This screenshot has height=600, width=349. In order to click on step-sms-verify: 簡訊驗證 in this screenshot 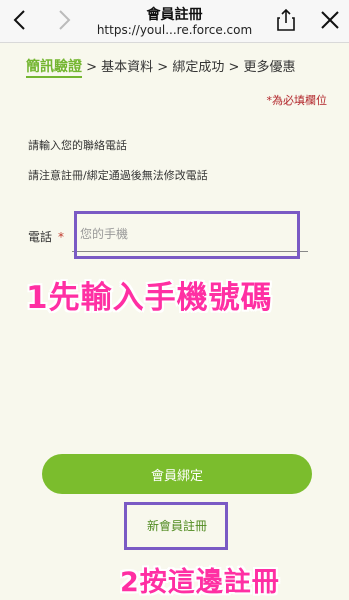, I will do `click(54, 68)`.